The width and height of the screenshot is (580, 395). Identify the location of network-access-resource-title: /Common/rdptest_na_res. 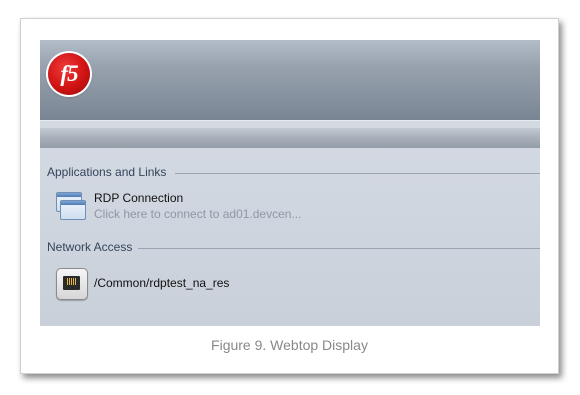
(162, 283).